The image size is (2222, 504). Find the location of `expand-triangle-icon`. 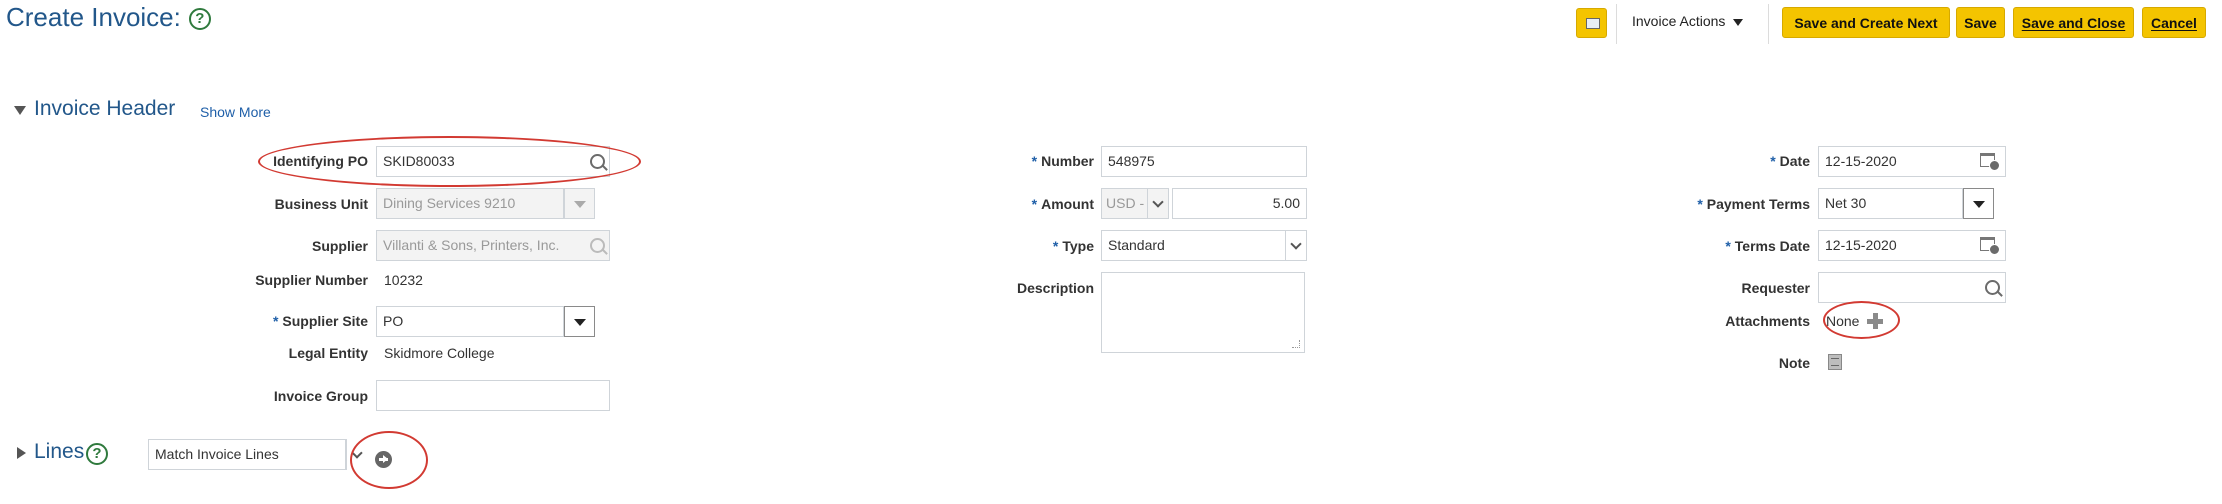

expand-triangle-icon is located at coordinates (21, 453).